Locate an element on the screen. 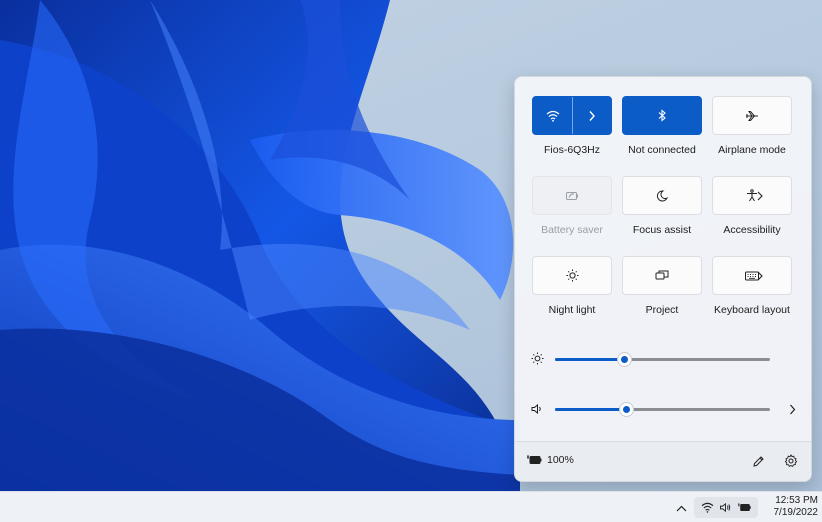  chevron-up-icon is located at coordinates (681, 508).